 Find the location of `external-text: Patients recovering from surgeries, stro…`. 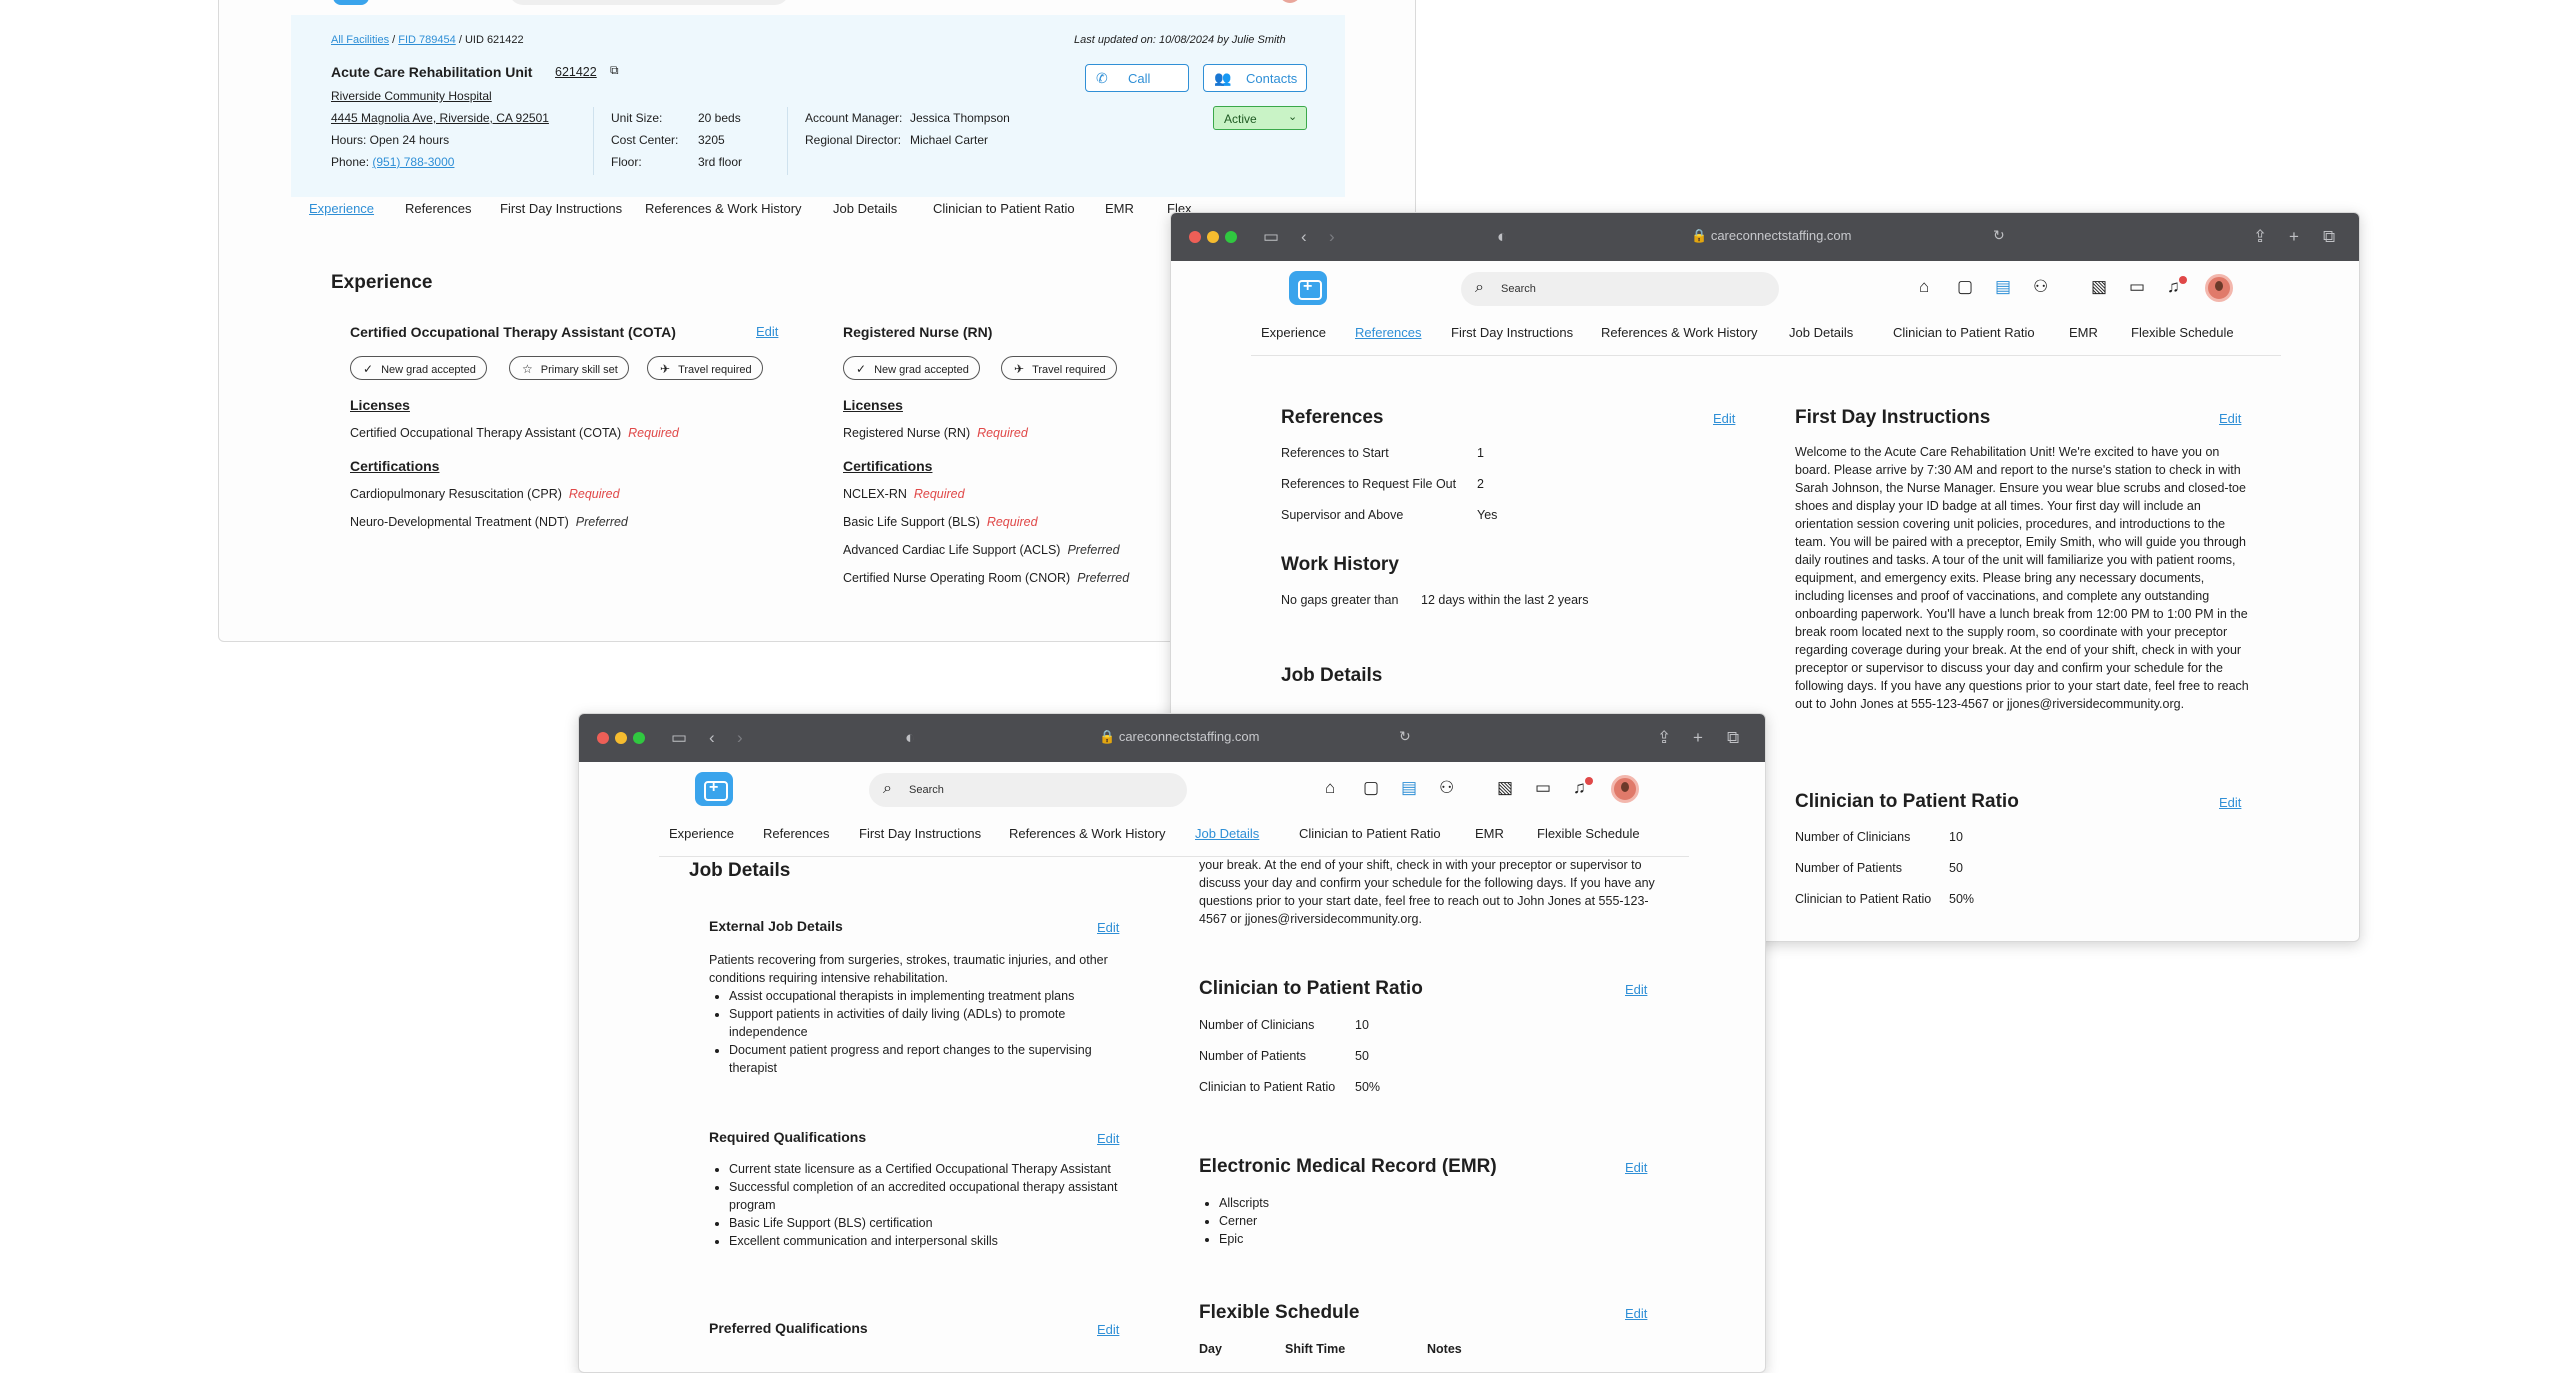

external-text: Patients recovering from surgeries, stro… is located at coordinates (908, 969).